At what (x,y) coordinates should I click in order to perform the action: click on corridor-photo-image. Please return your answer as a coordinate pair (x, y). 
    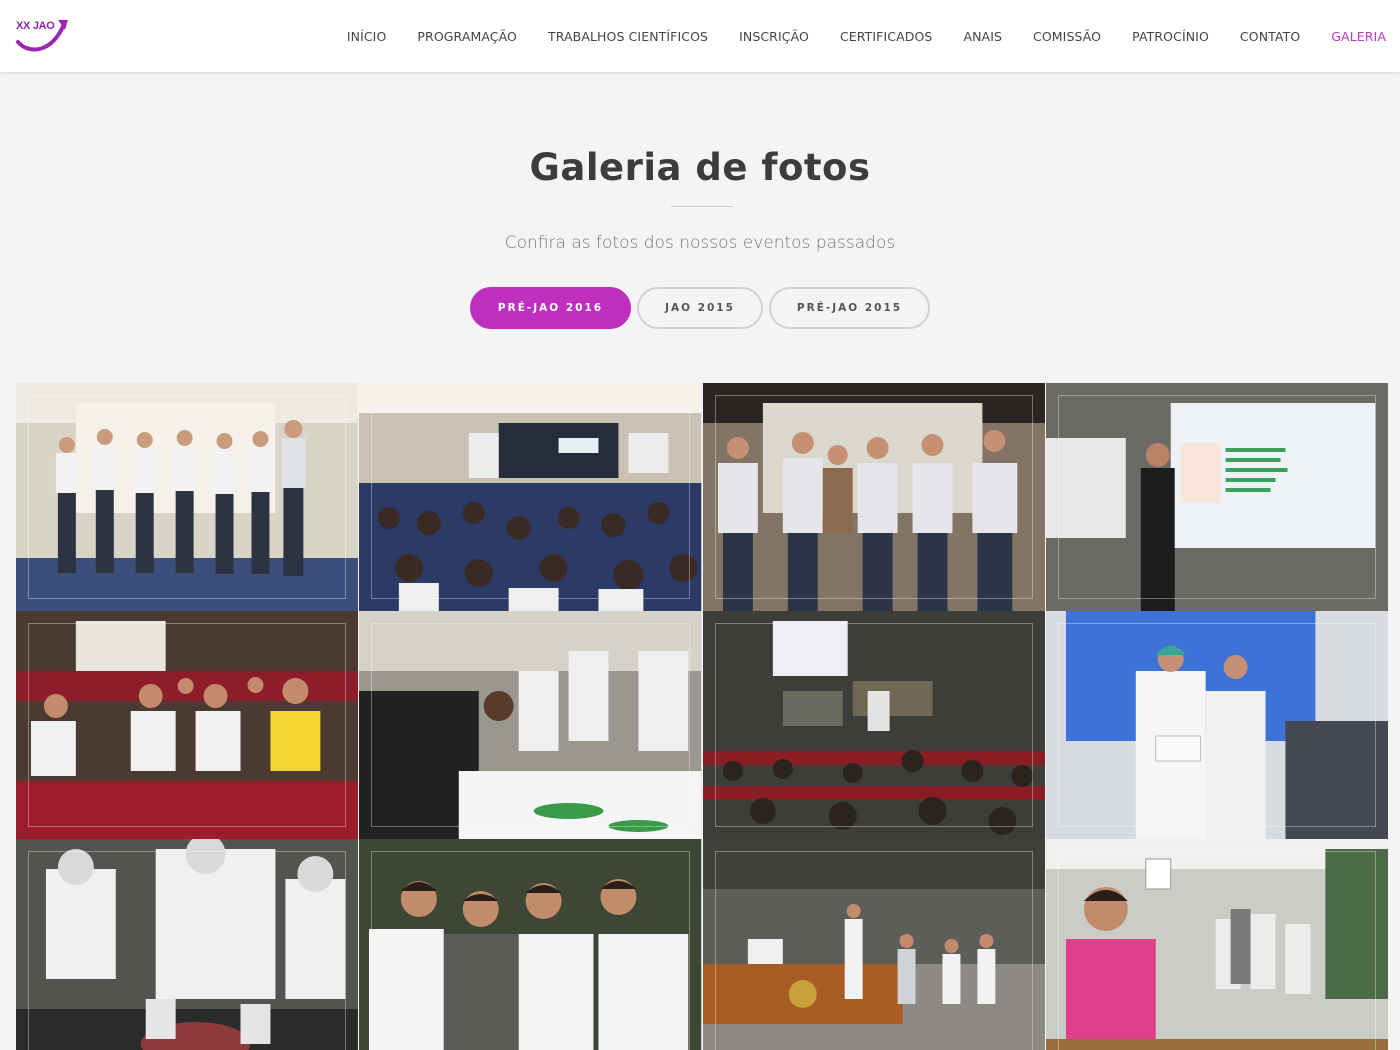
    Looking at the image, I should click on (1216, 944).